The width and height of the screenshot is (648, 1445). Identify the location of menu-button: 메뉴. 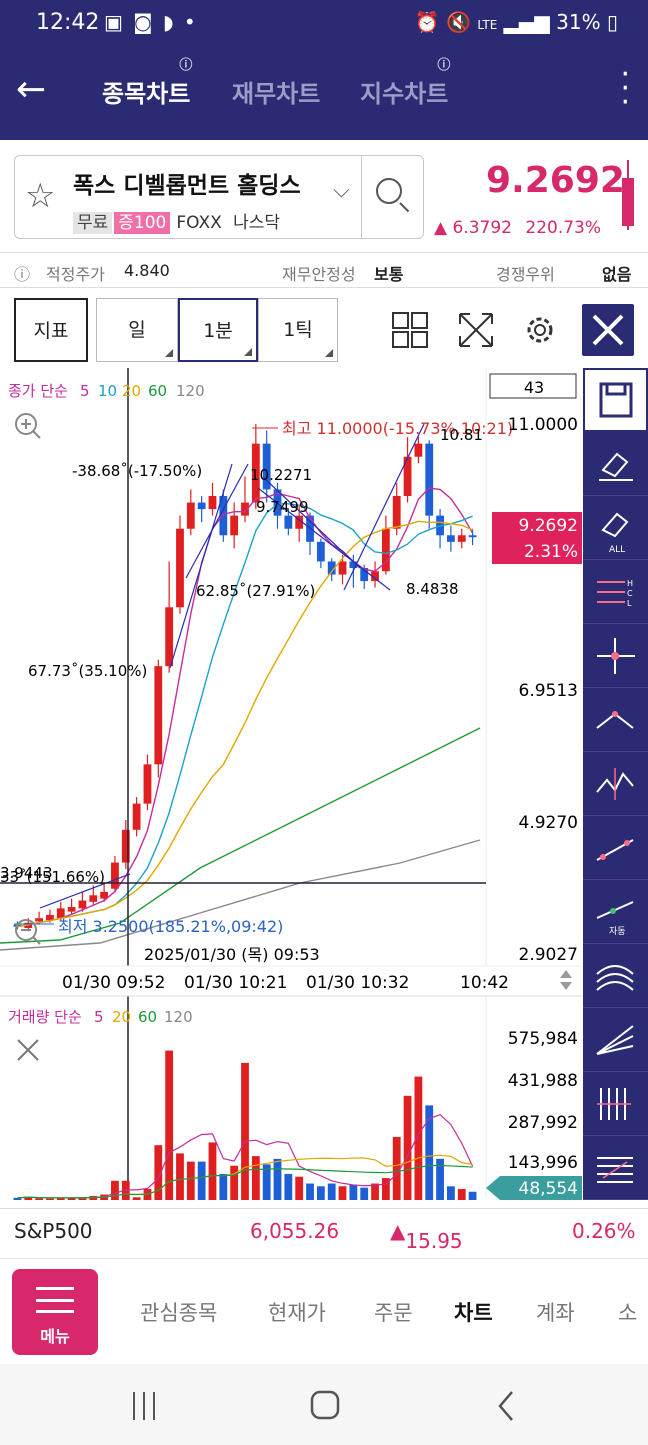
(55, 1312).